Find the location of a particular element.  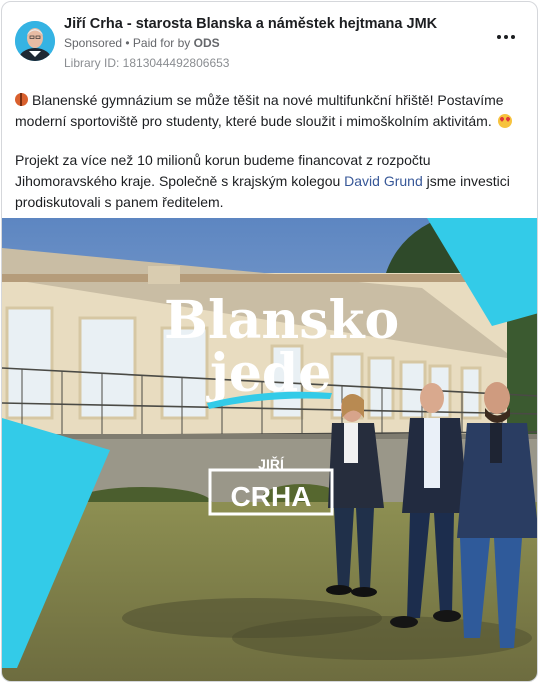

paid-for-prefix: Paid for by is located at coordinates (163, 43).